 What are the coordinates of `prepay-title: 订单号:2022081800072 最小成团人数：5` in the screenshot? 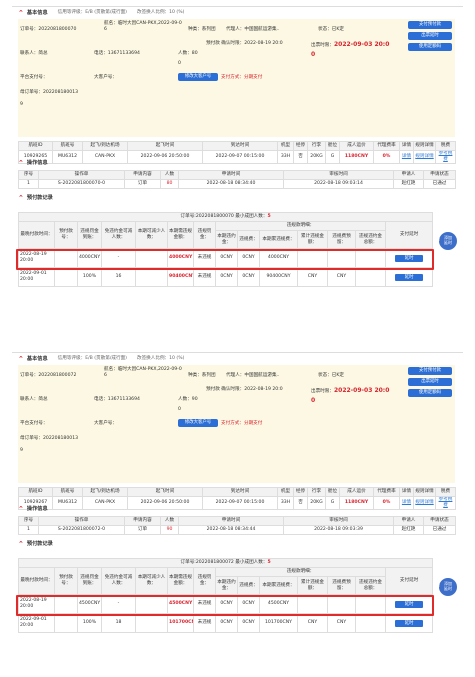 It's located at (225, 563).